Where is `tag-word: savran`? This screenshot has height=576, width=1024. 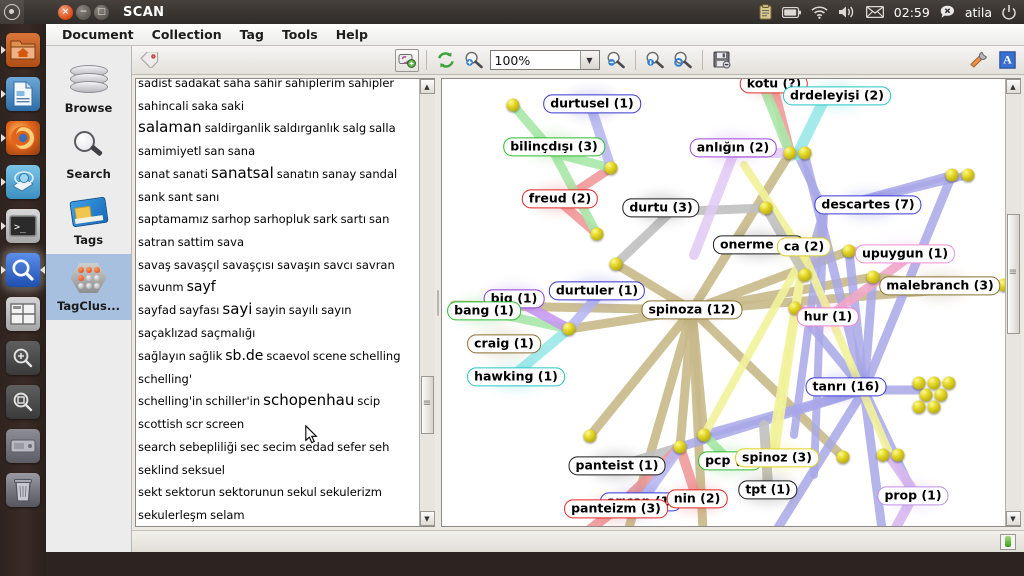 tag-word: savran is located at coordinates (375, 265).